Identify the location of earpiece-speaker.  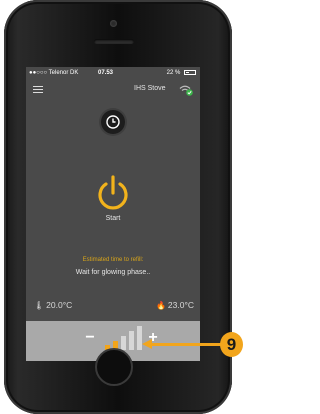
(114, 41).